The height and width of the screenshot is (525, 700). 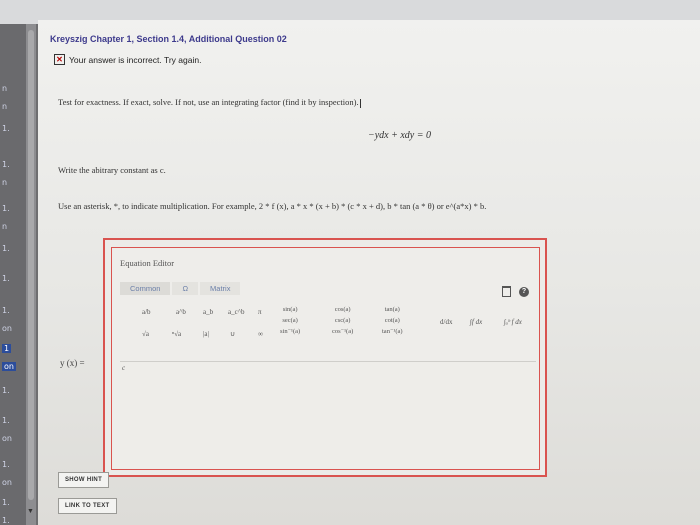 I want to click on subscript-button: a_b, so click(x=208, y=312).